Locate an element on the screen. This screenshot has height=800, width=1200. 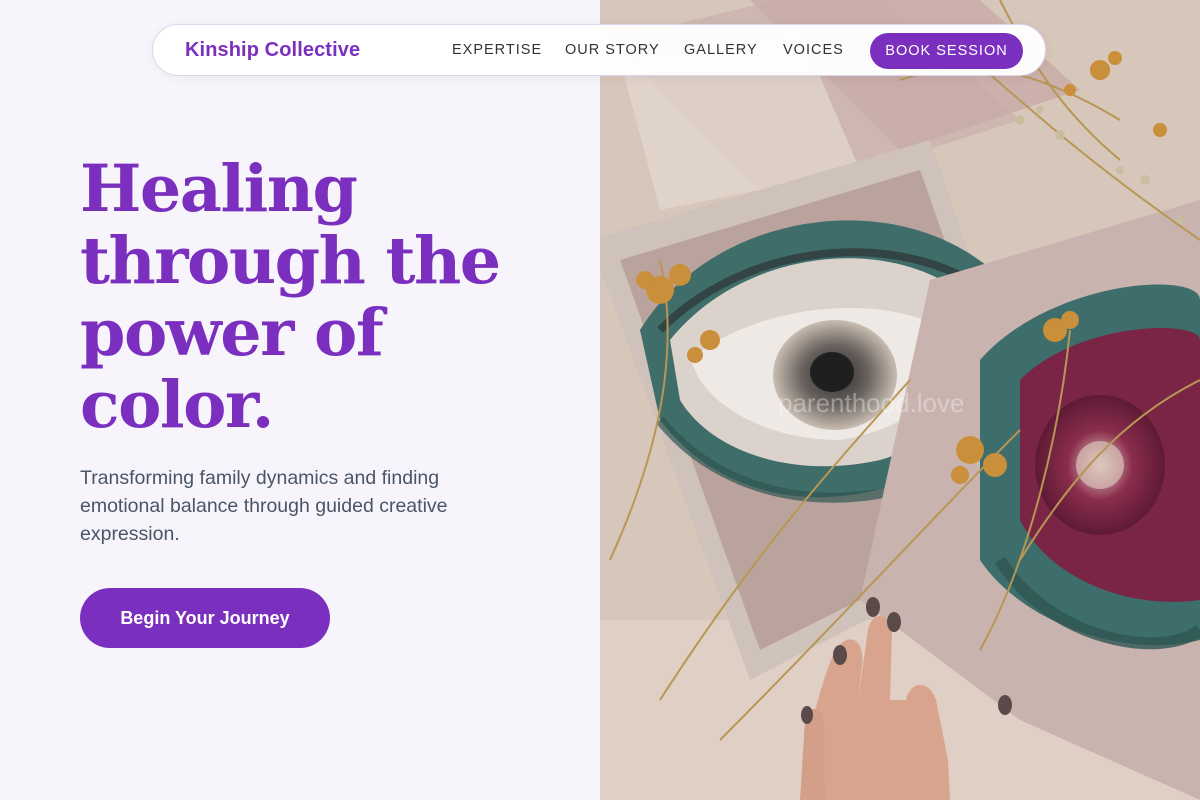
image-watermark: parenthood.love is located at coordinates (871, 403).